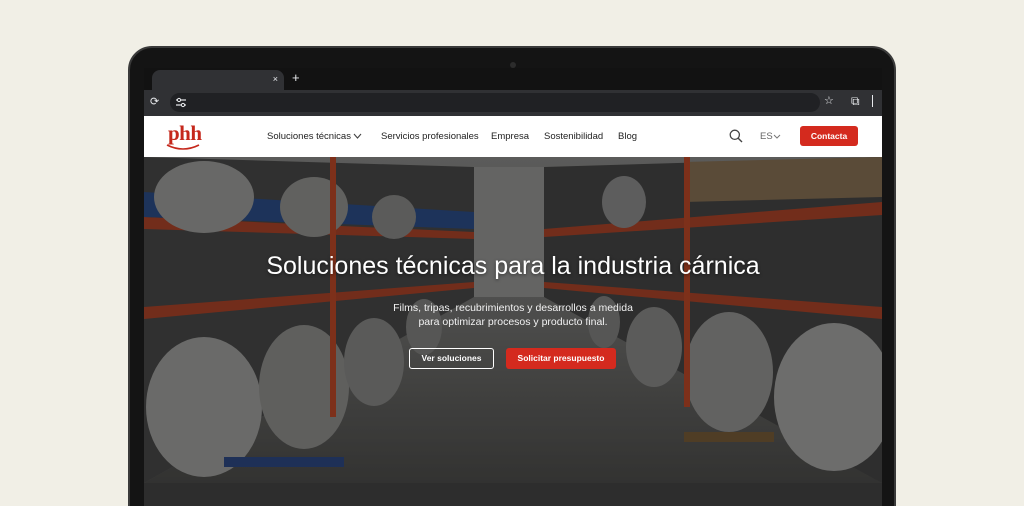  What do you see at coordinates (873, 101) in the screenshot?
I see `browser-menu-icon` at bounding box center [873, 101].